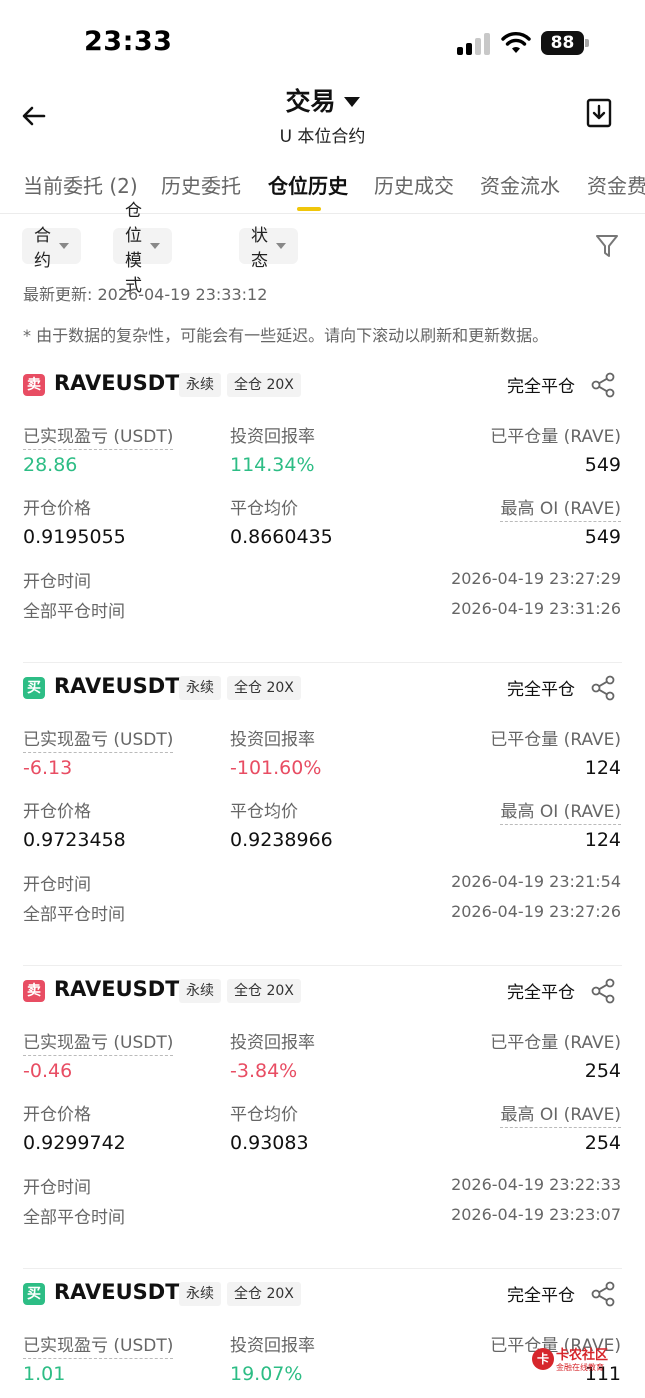 The image size is (645, 1398). Describe the element at coordinates (536, 911) in the screenshot. I see `close-time-value: 2026-04-19 23:27:26` at that location.